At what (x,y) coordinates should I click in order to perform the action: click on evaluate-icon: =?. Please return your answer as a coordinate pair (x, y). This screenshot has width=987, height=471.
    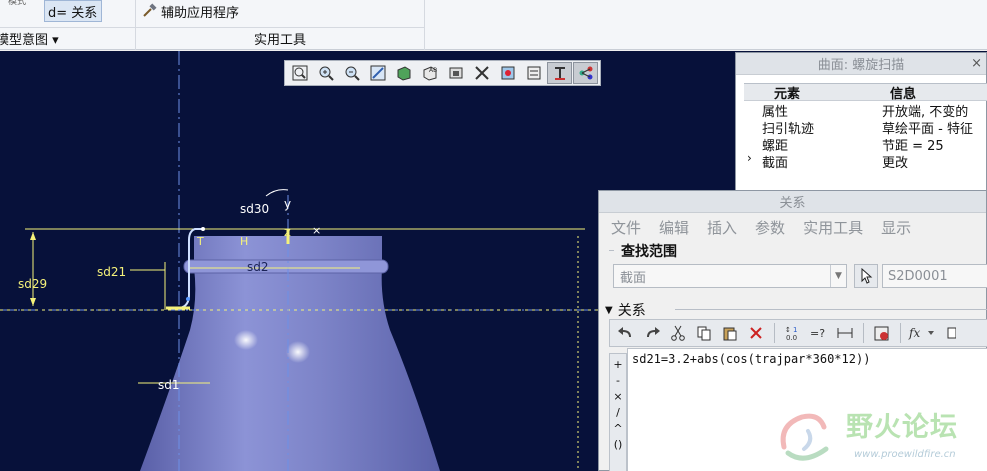
    Looking at the image, I should click on (819, 333).